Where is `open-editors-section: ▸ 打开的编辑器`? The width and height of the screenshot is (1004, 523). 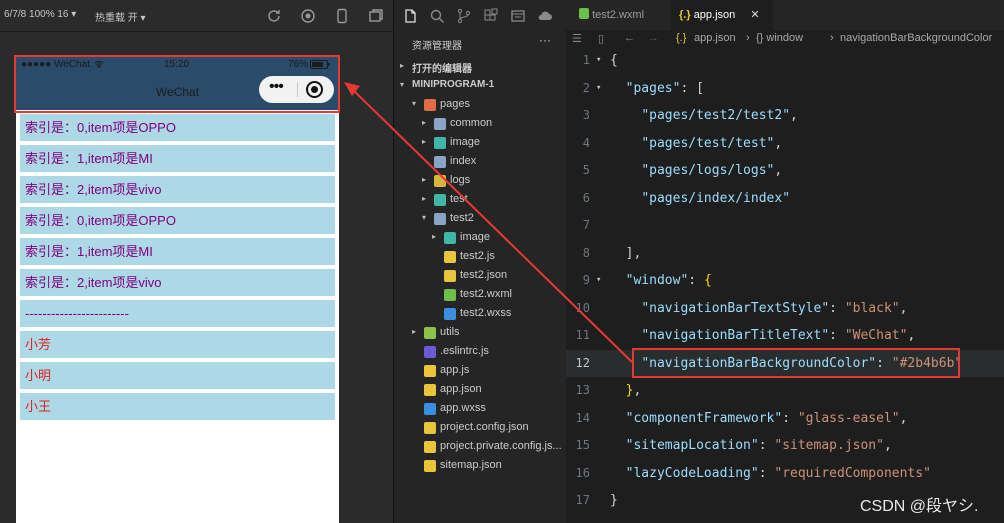 open-editors-section: ▸ 打开的编辑器 is located at coordinates (480, 67).